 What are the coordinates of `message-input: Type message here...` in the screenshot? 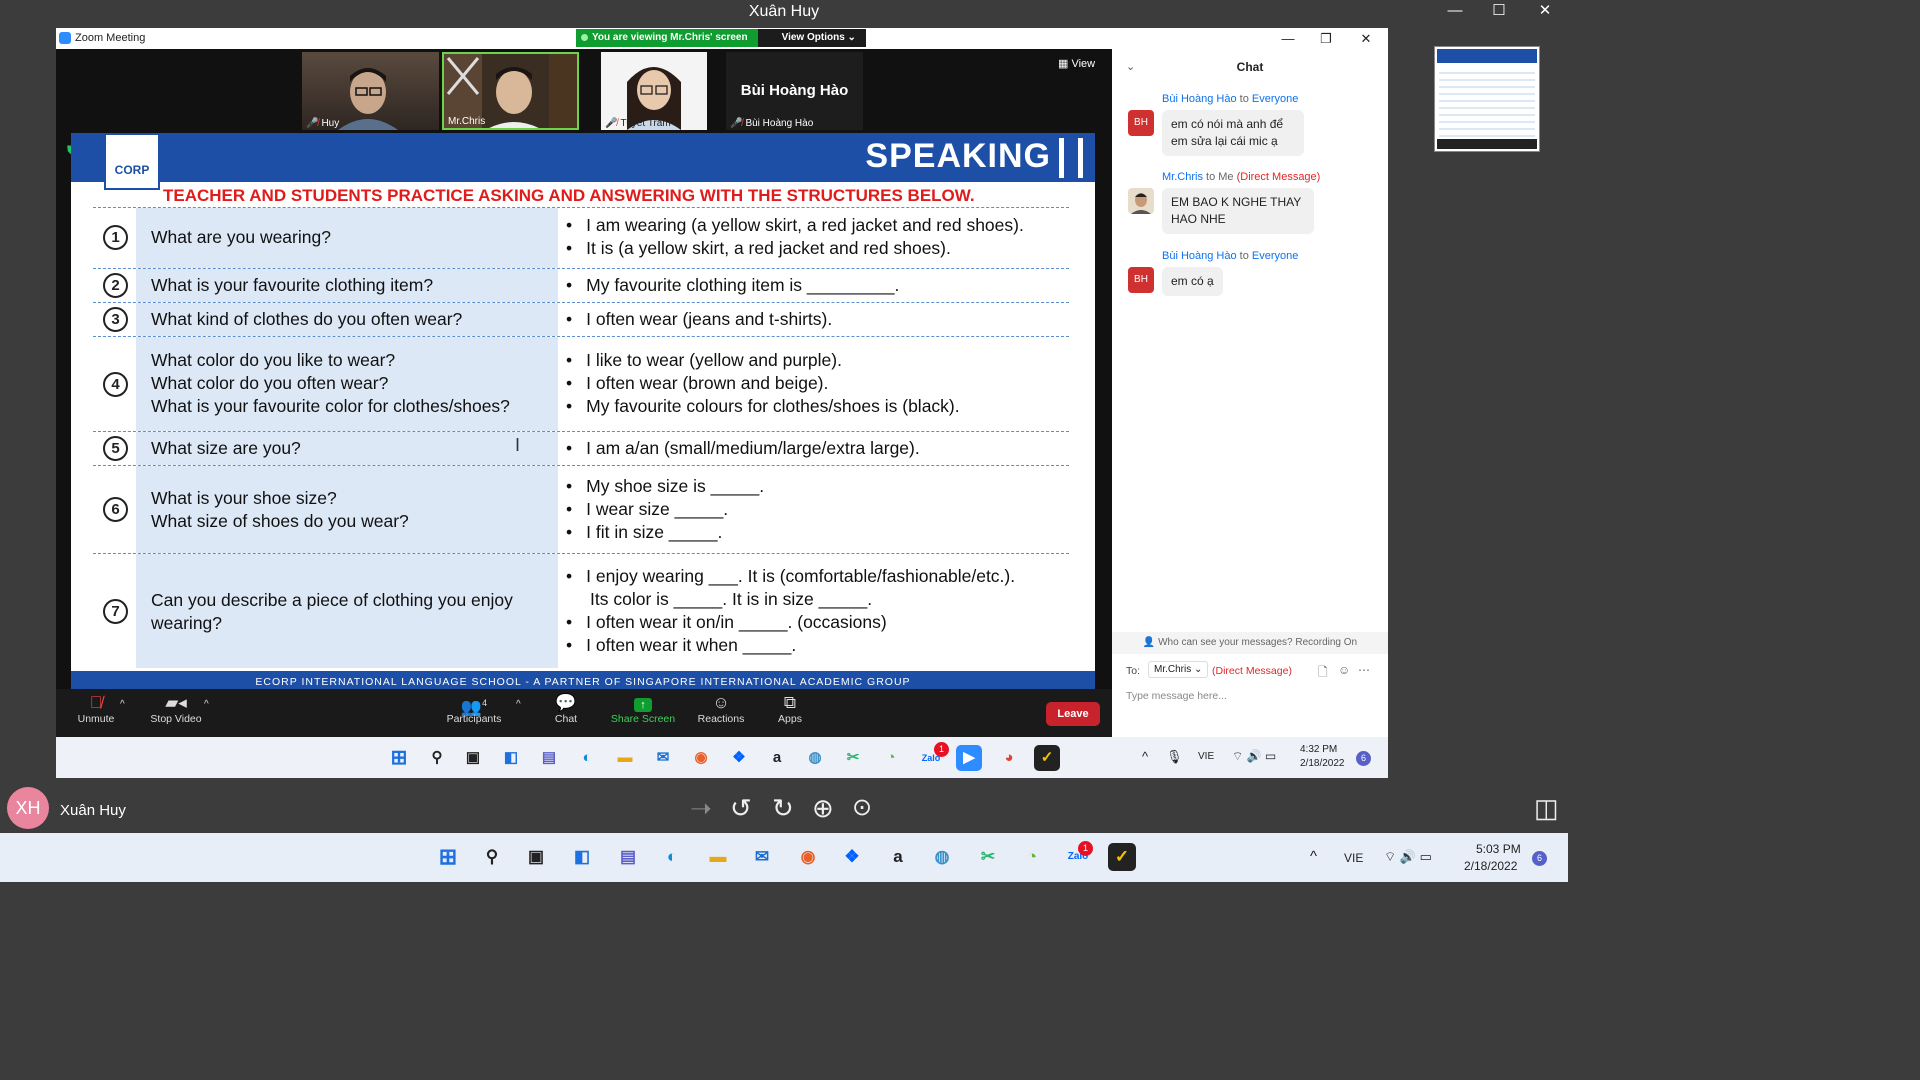 It's located at (1176, 696).